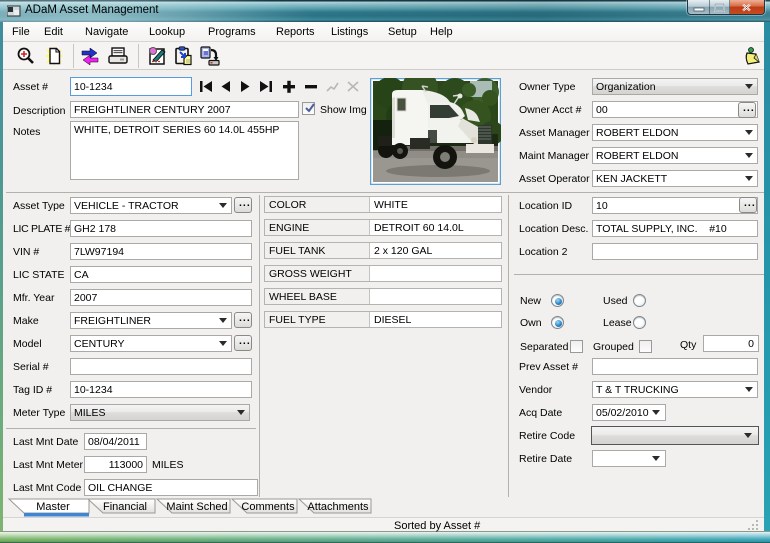 The height and width of the screenshot is (543, 770). What do you see at coordinates (338, 507) in the screenshot?
I see `svg-text: Attachments` at bounding box center [338, 507].